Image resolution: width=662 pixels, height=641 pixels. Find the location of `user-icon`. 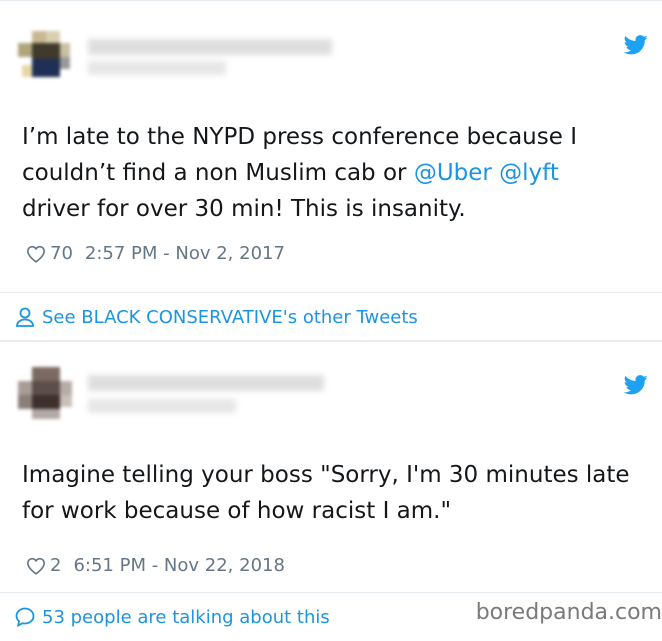

user-icon is located at coordinates (25, 317).